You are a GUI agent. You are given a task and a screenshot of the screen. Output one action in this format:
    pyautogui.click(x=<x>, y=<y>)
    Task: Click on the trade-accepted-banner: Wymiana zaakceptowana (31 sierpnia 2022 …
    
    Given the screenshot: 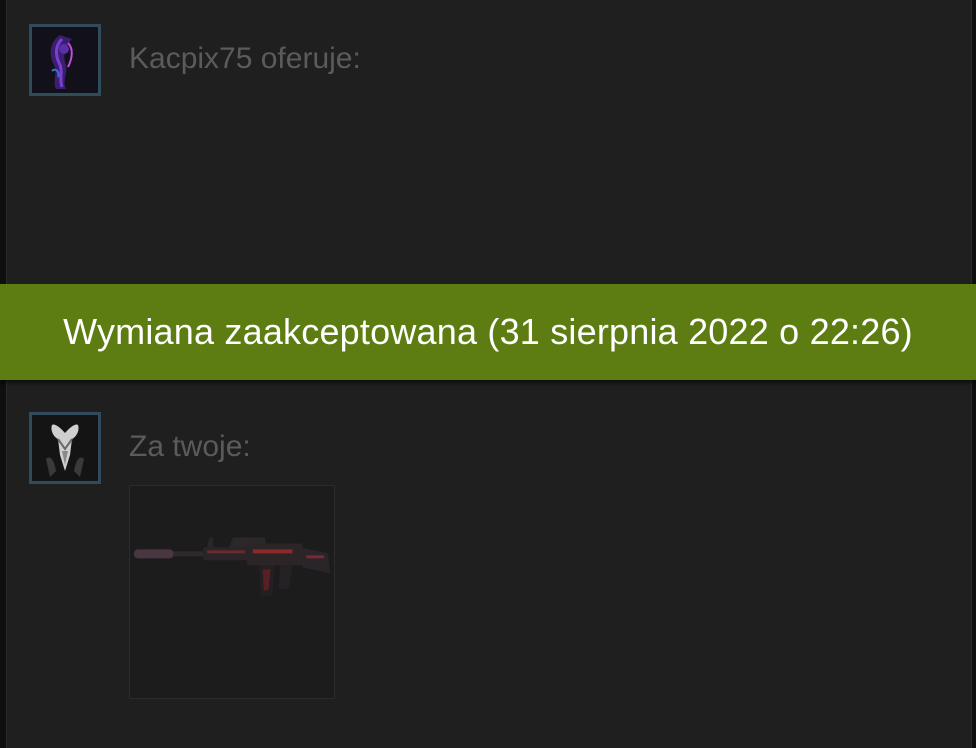 What is the action you would take?
    pyautogui.click(x=488, y=332)
    